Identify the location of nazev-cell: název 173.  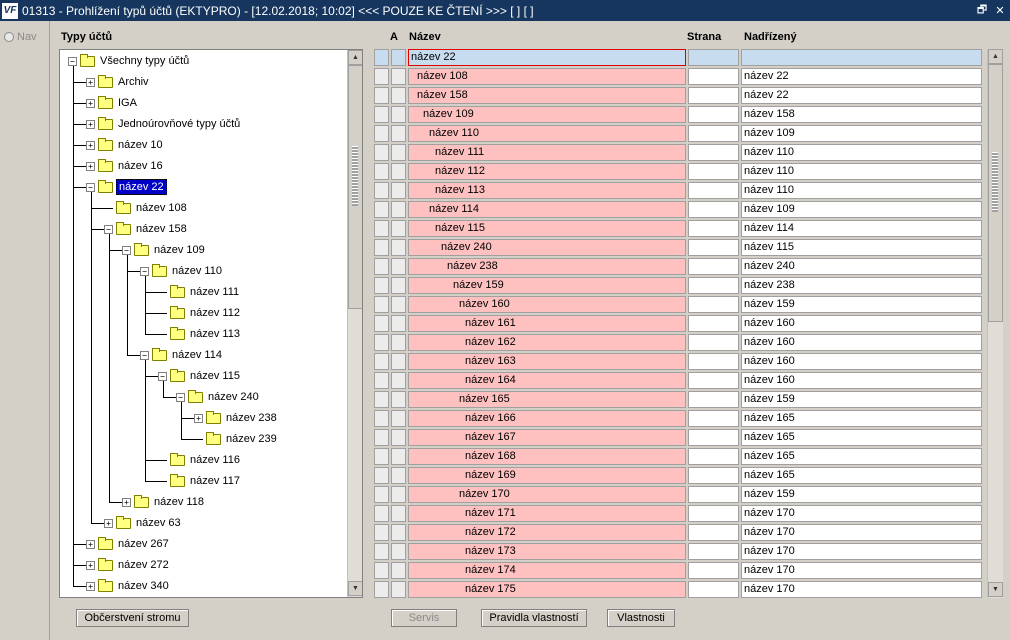
(547, 551).